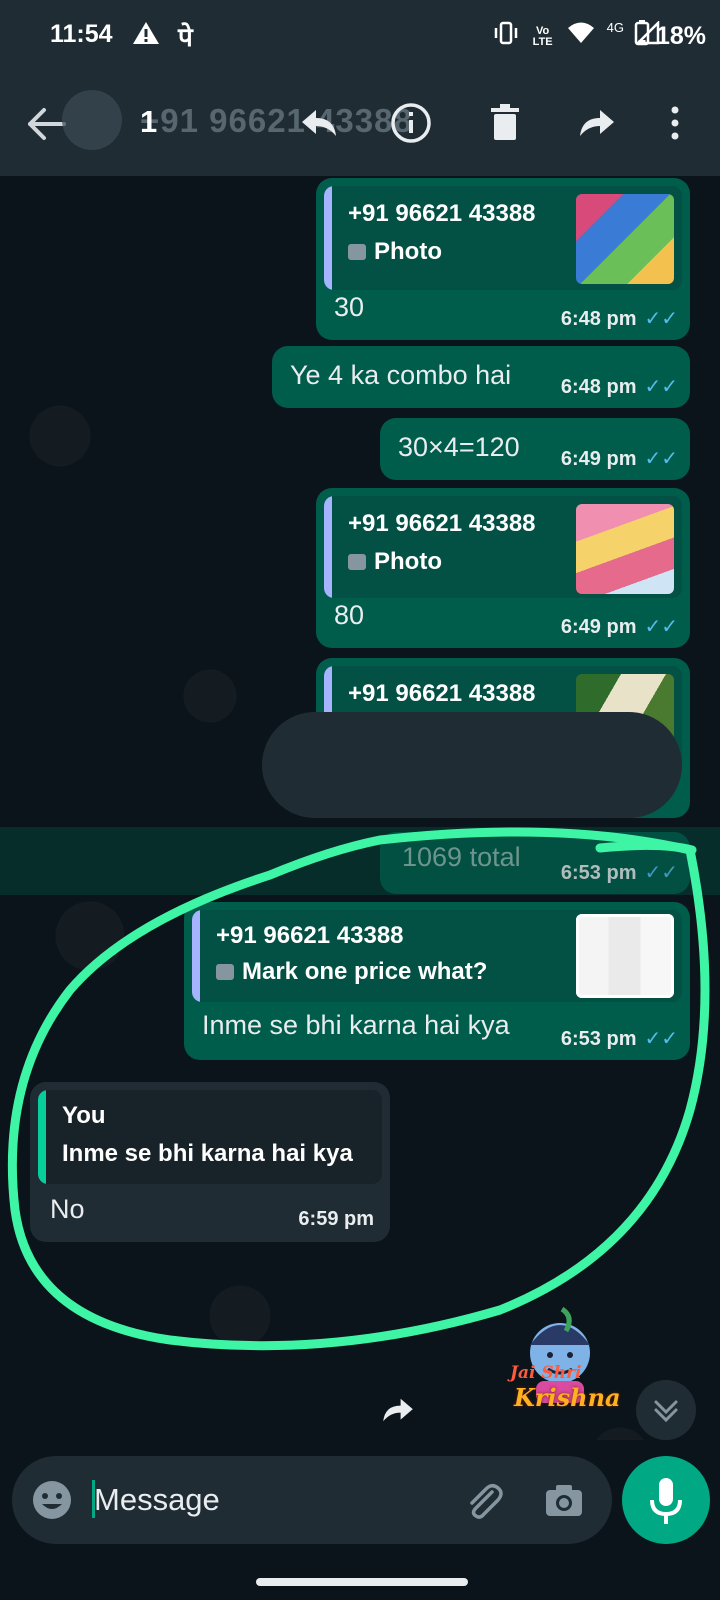  I want to click on sticker-line2: Krishna, so click(567, 1397).